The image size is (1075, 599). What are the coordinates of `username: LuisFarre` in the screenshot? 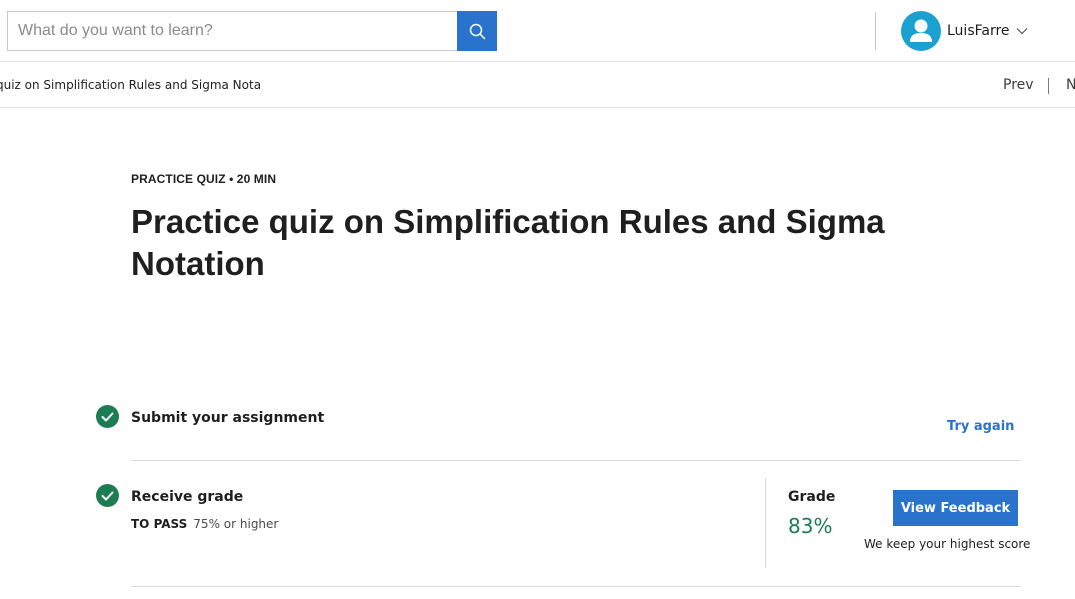 It's located at (978, 31).